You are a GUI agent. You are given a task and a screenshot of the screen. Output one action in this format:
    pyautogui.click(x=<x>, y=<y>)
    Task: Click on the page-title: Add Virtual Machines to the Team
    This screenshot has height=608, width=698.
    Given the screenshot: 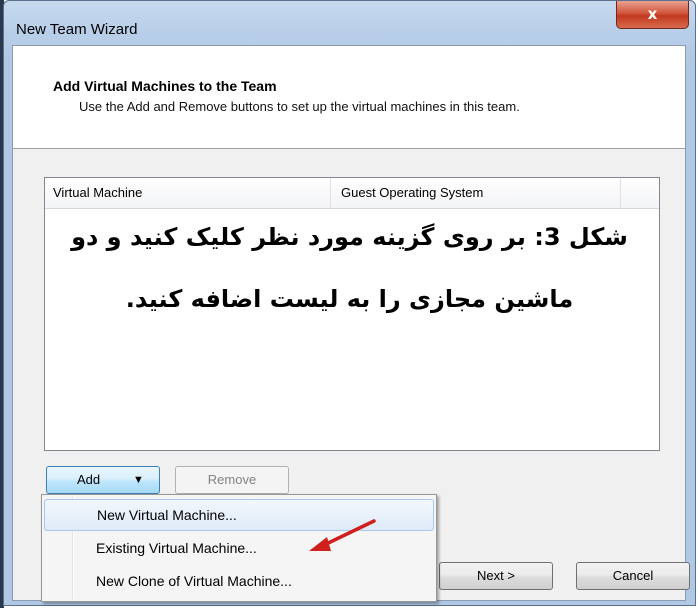 What is the action you would take?
    pyautogui.click(x=165, y=86)
    